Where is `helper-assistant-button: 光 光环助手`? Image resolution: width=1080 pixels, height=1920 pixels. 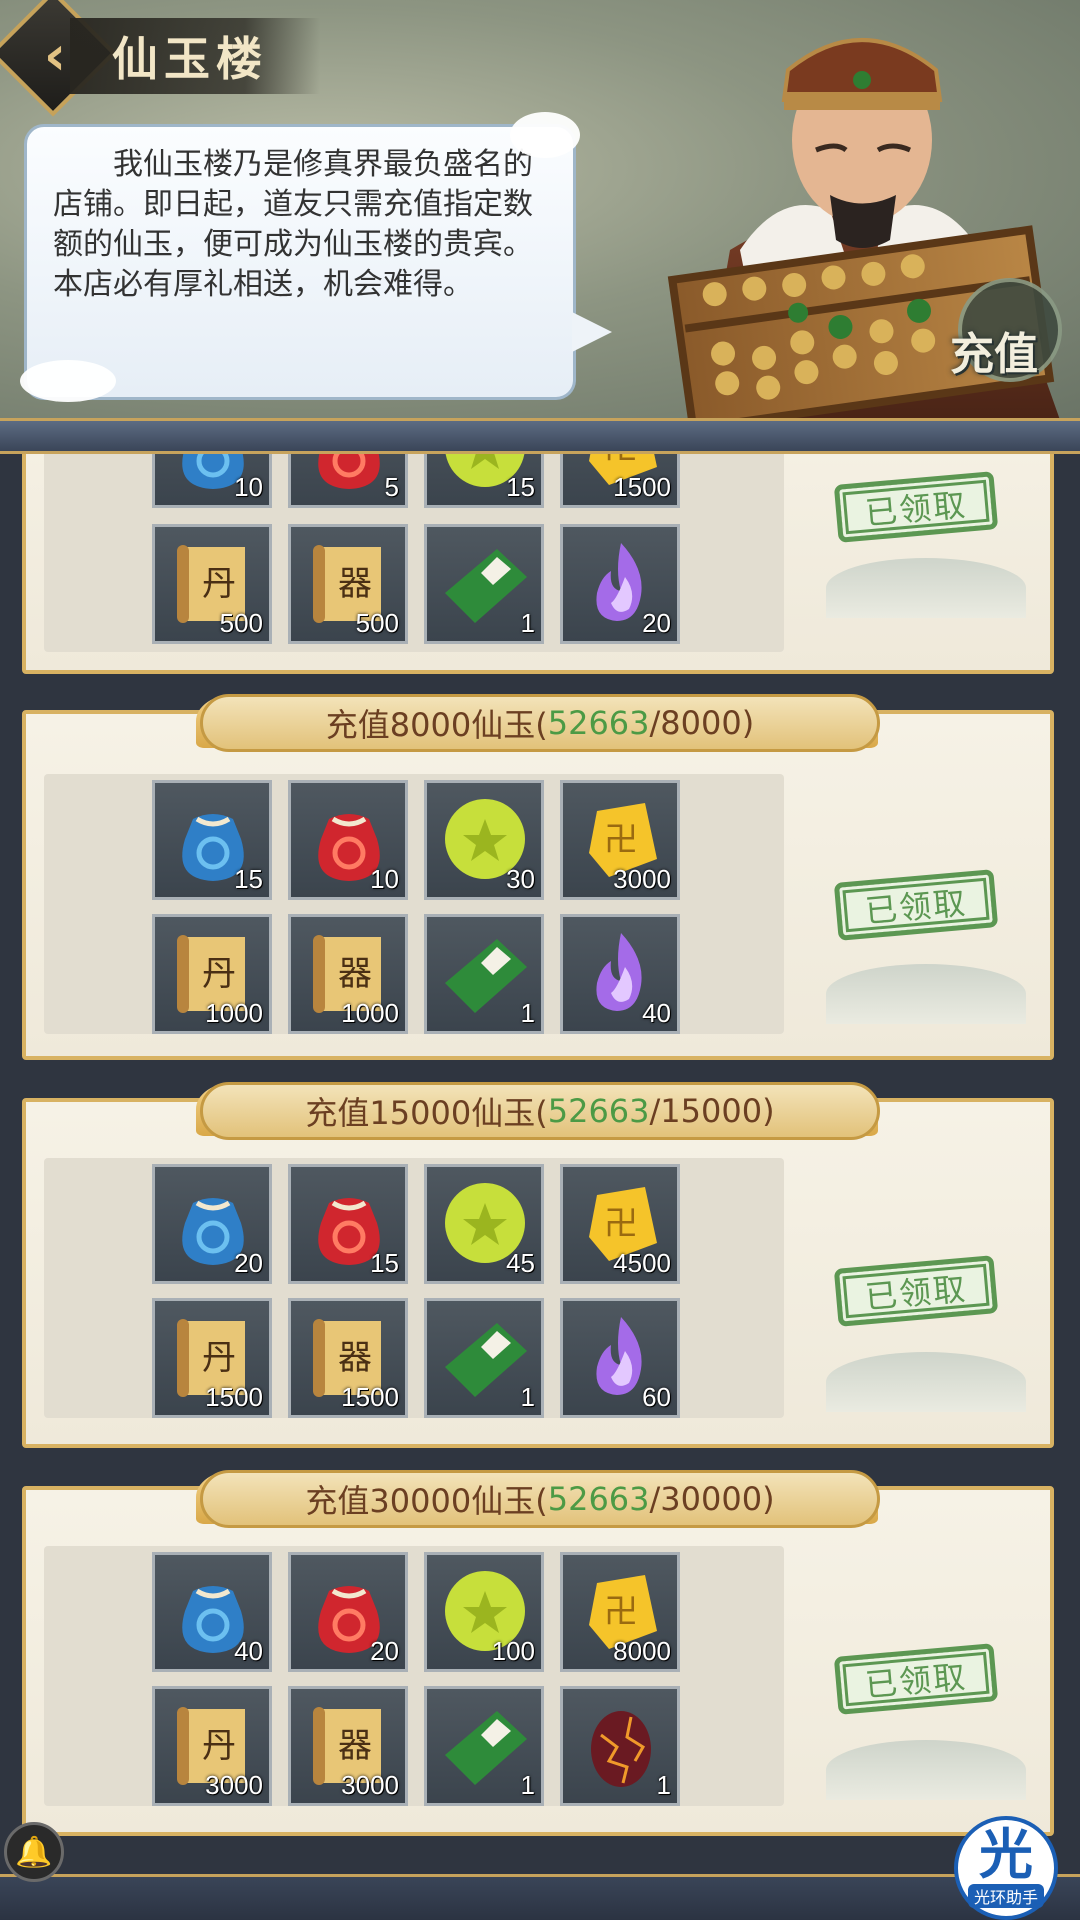 helper-assistant-button: 光 光环助手 is located at coordinates (1006, 1868).